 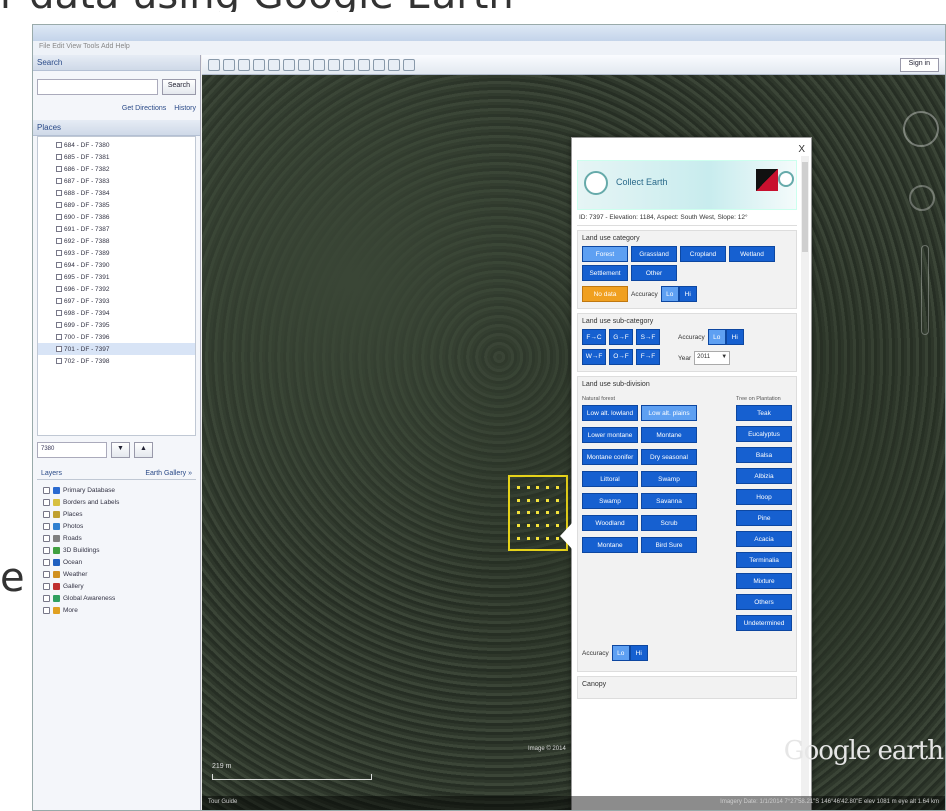 What do you see at coordinates (805, 207) in the screenshot?
I see `scrollbar-thumb` at bounding box center [805, 207].